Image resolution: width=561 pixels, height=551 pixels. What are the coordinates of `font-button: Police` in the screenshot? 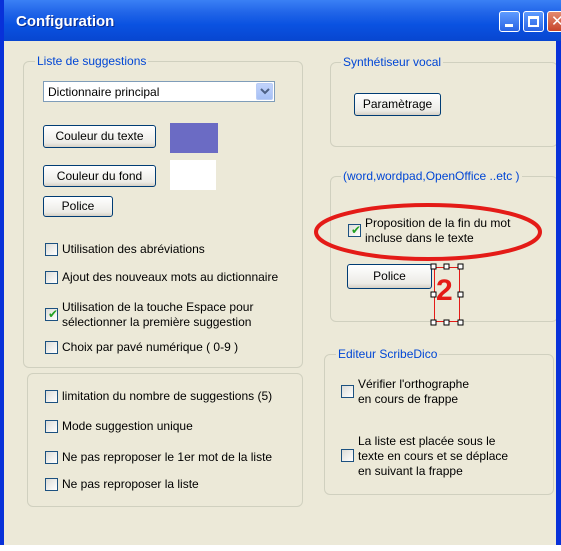 It's located at (78, 206).